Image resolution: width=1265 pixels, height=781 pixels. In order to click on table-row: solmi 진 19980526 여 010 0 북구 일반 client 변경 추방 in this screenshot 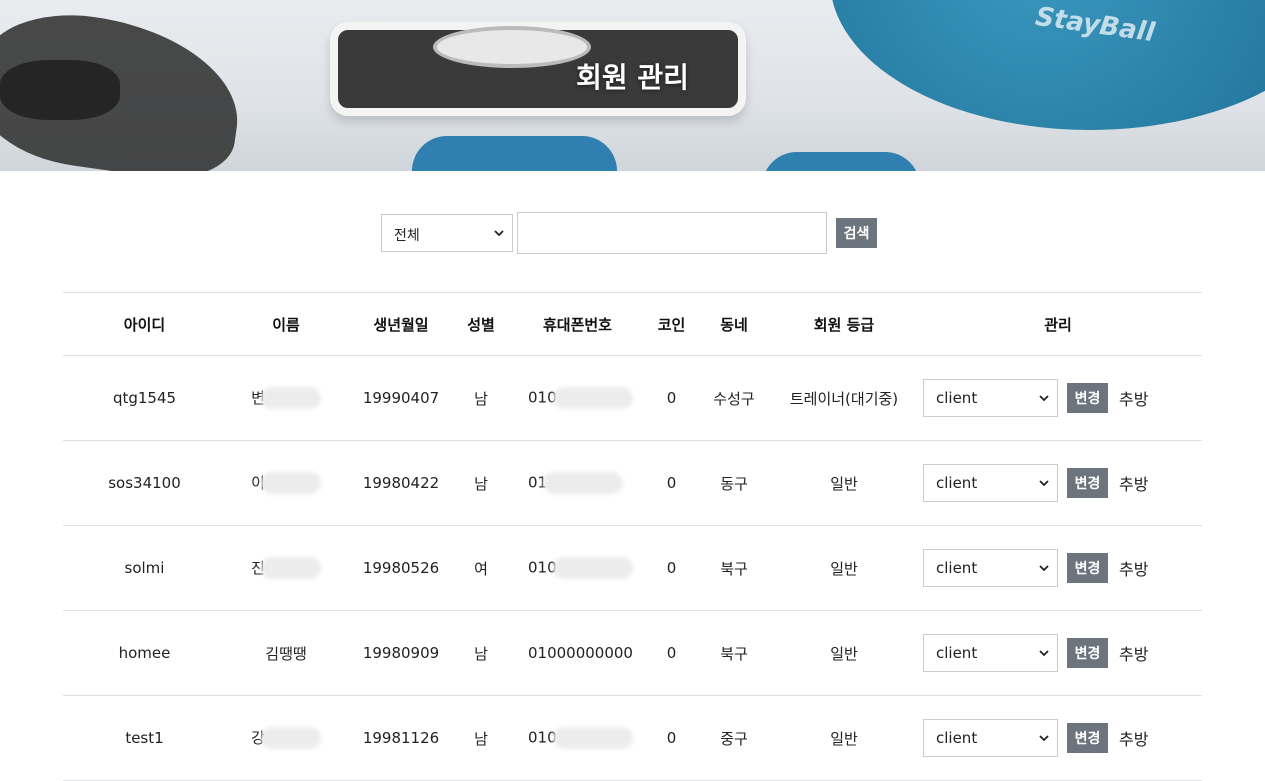, I will do `click(632, 568)`.